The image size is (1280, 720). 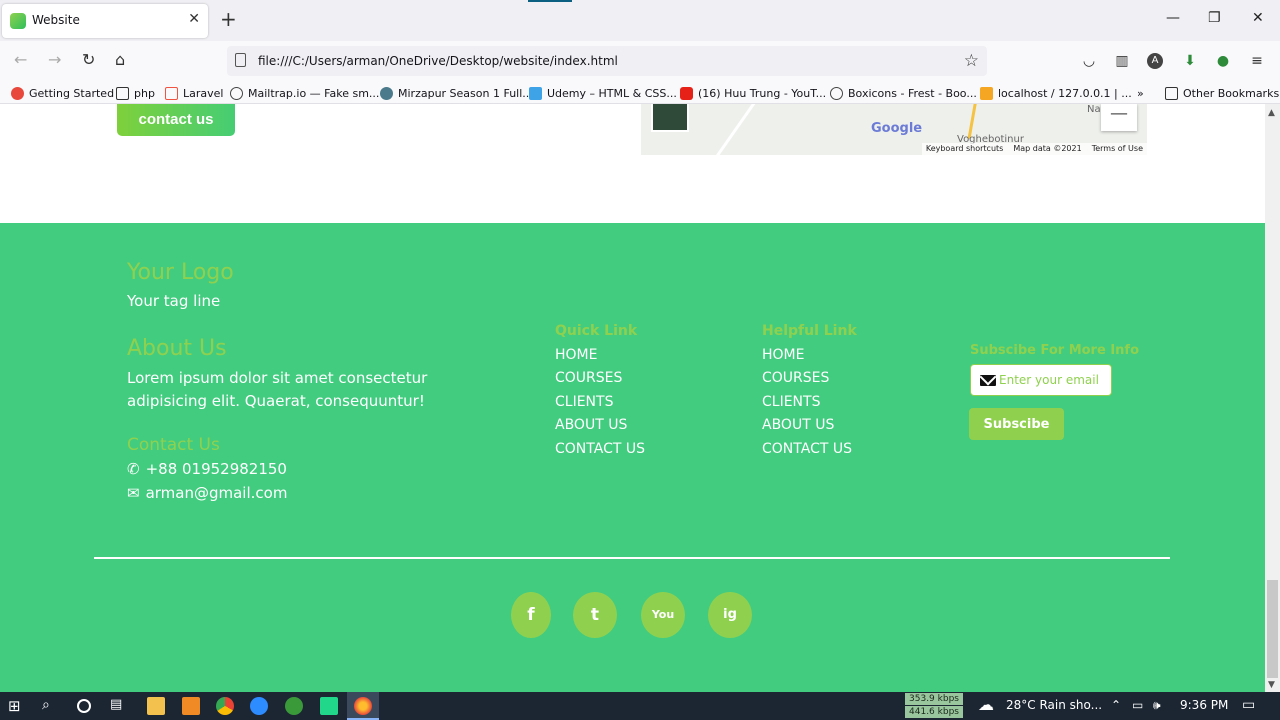 What do you see at coordinates (1137, 705) in the screenshot?
I see `network-icon: ▭` at bounding box center [1137, 705].